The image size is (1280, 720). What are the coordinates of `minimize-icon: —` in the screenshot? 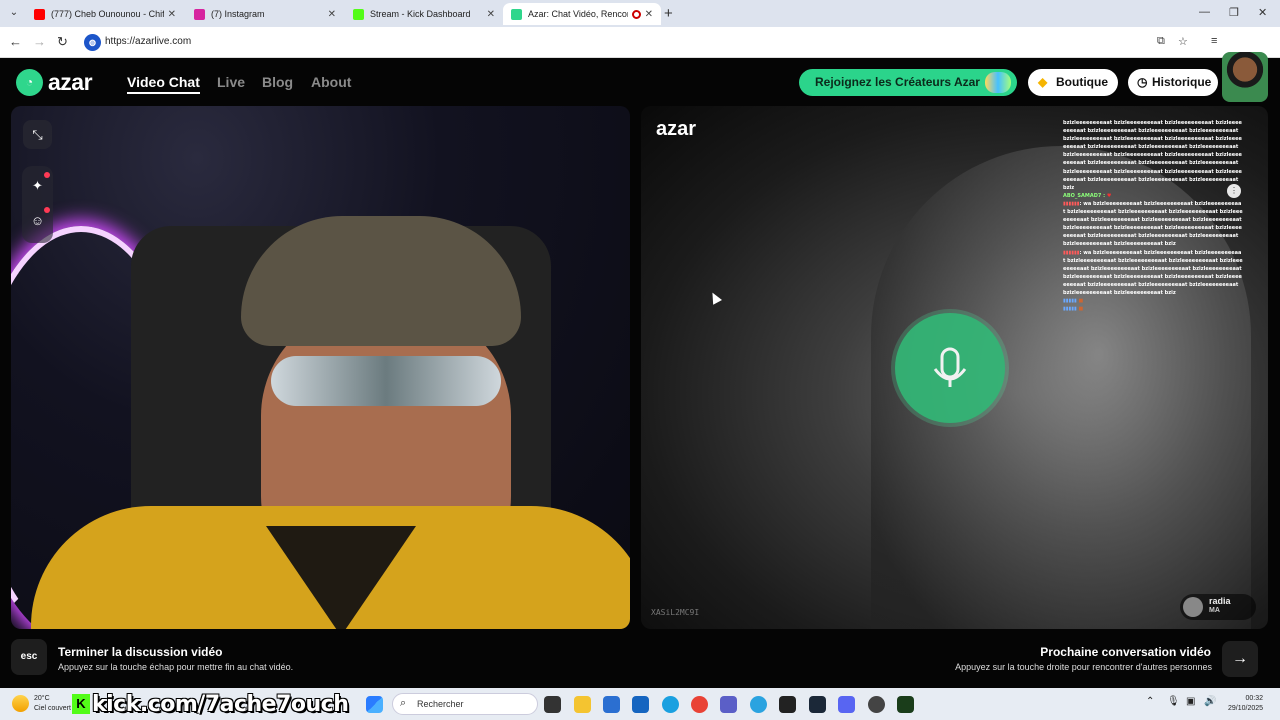 It's located at (1204, 12).